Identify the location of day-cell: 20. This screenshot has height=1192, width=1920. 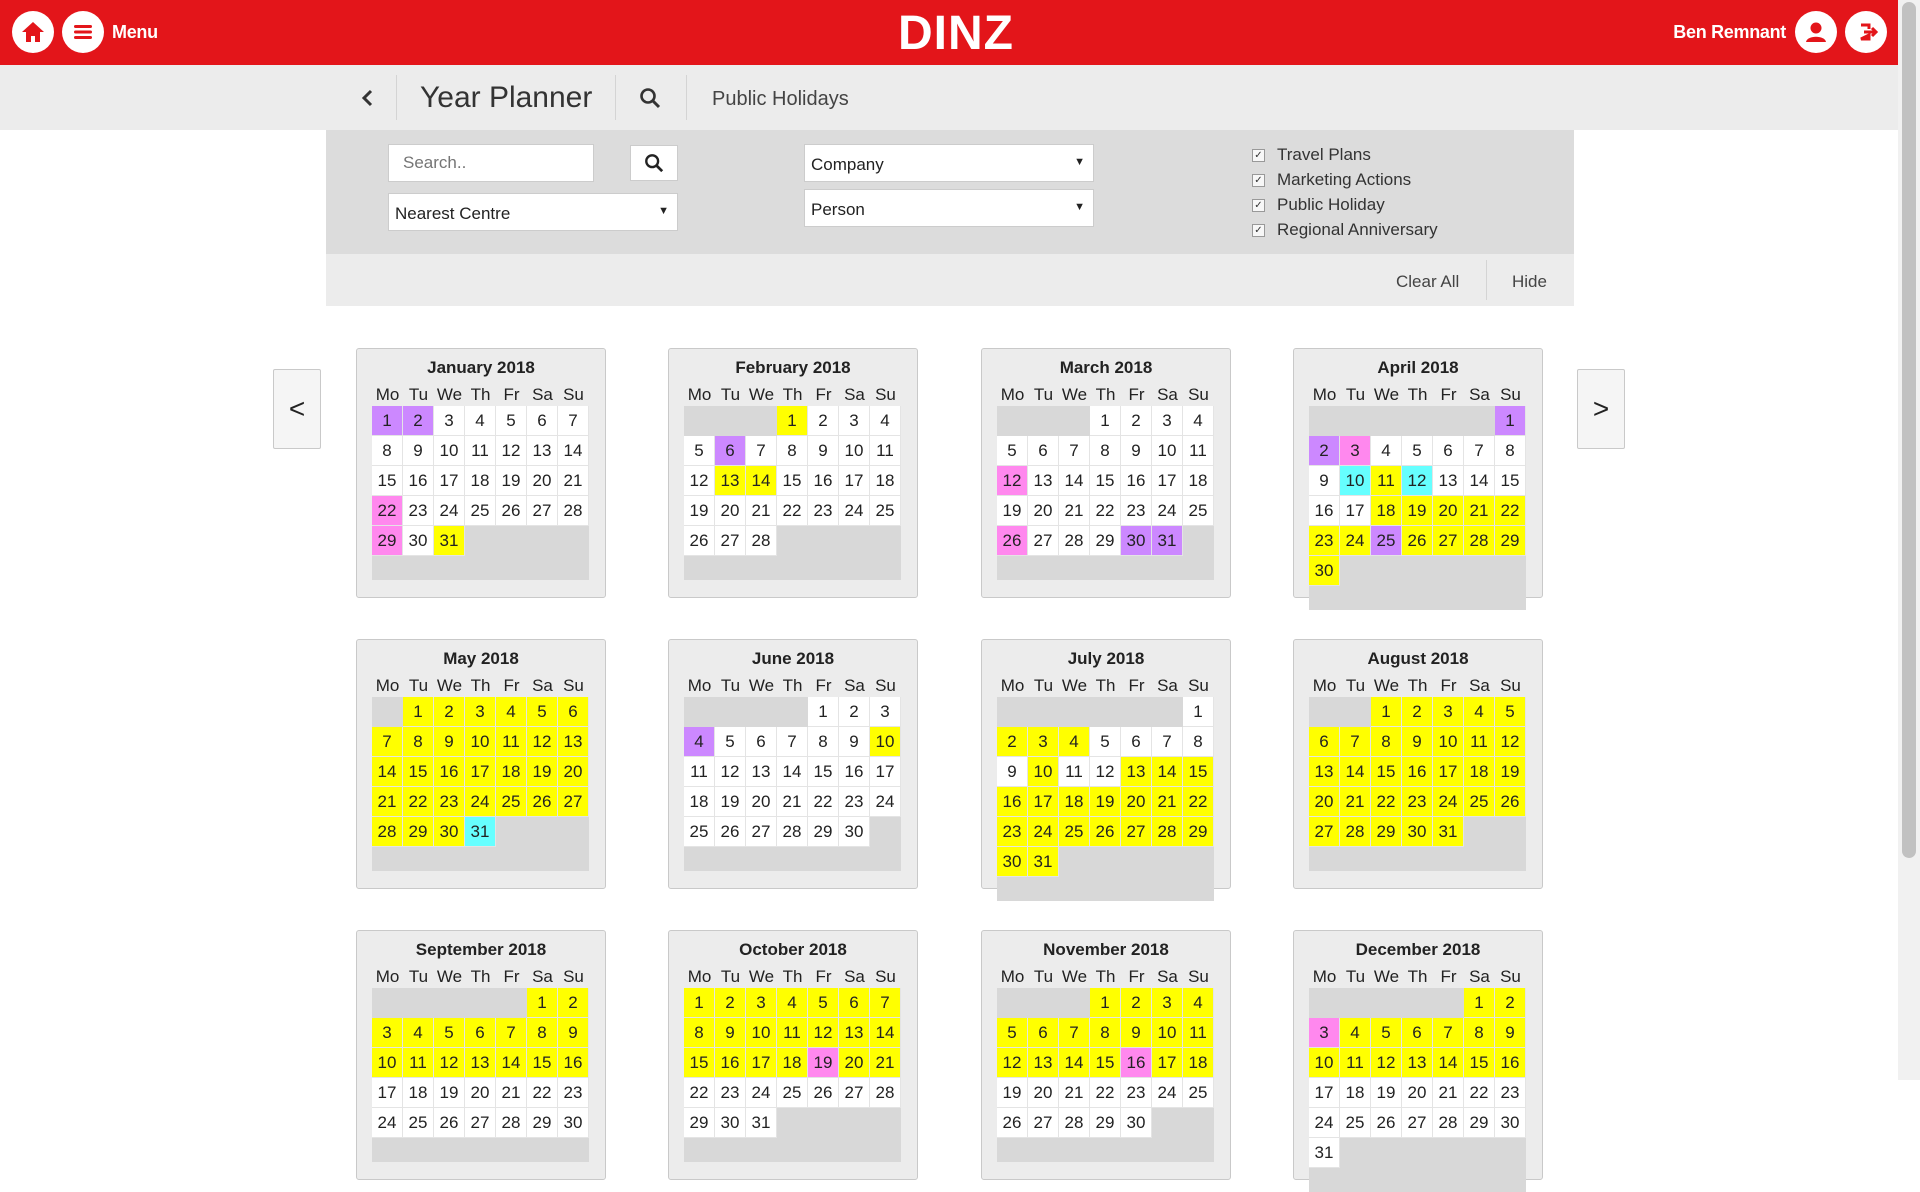
(1136, 802).